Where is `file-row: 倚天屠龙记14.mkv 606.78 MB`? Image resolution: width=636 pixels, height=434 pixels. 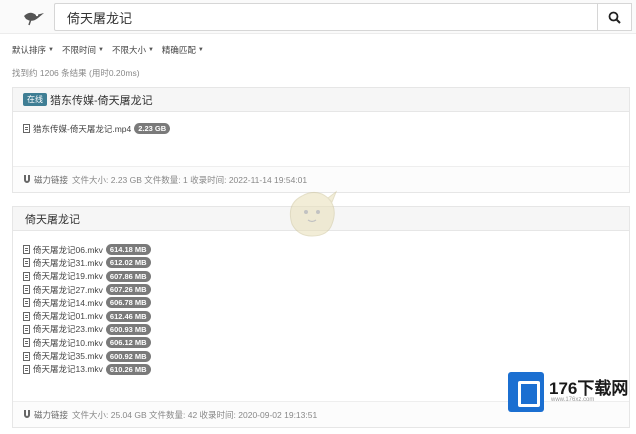
file-row: 倚天屠龙记14.mkv 606.78 MB is located at coordinates (321, 302).